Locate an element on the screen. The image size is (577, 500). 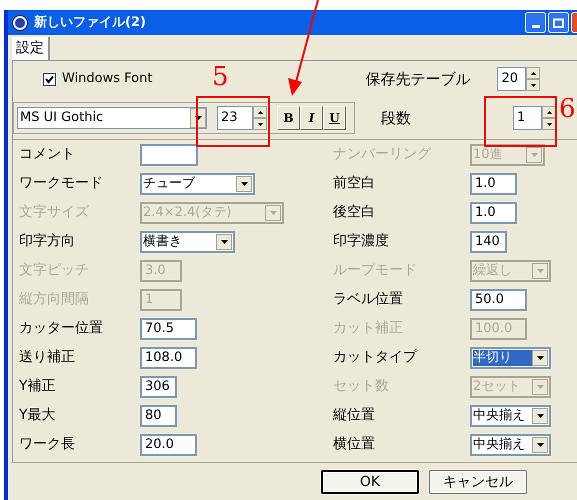
style-button: B is located at coordinates (288, 118).